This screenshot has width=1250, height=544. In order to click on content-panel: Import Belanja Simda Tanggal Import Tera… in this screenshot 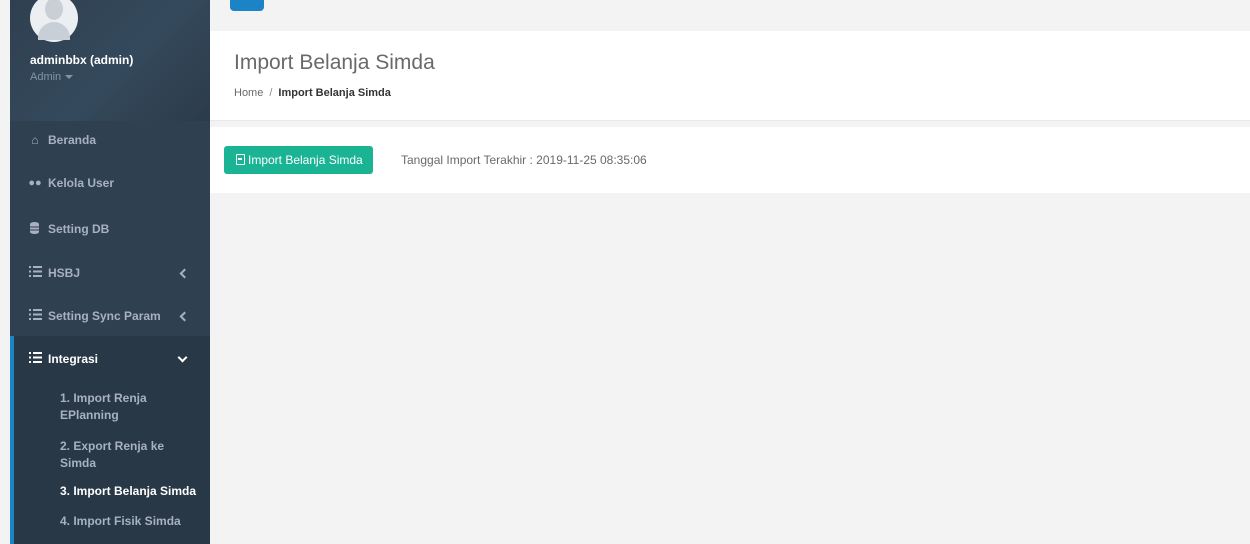, I will do `click(730, 160)`.